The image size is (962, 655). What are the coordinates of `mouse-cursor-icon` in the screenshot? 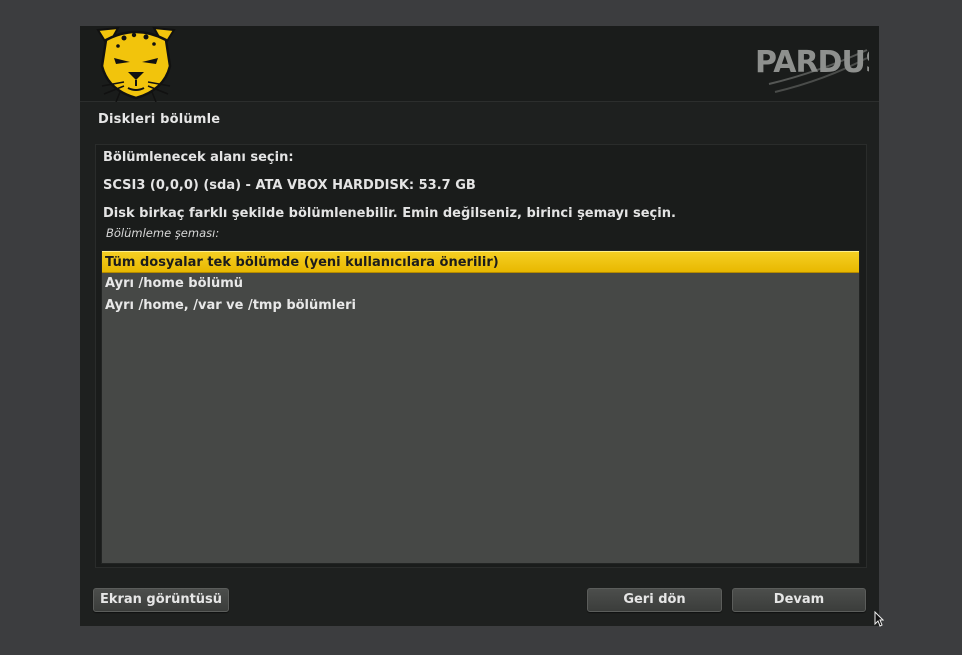 It's located at (879, 619).